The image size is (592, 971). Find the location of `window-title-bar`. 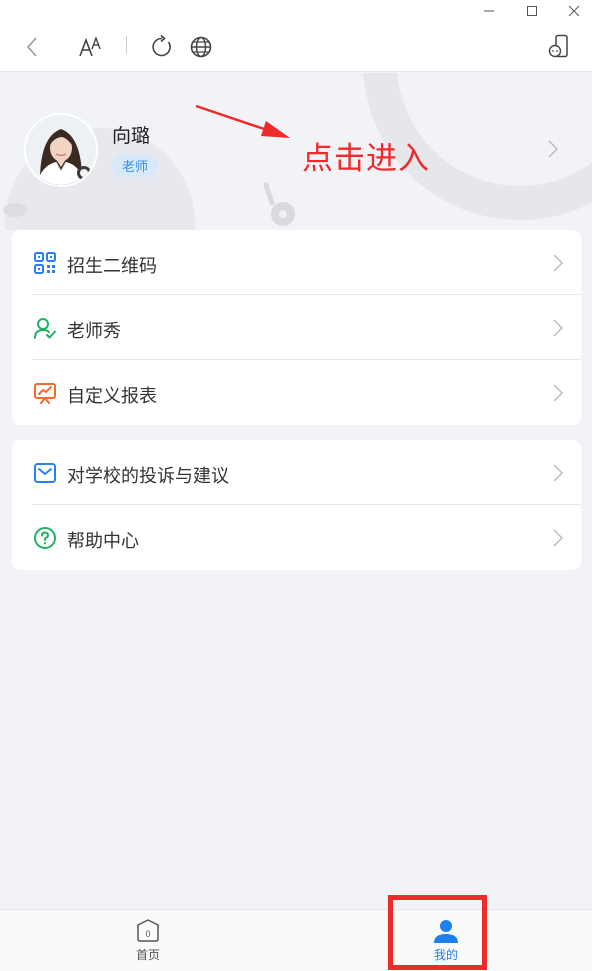

window-title-bar is located at coordinates (296, 11).